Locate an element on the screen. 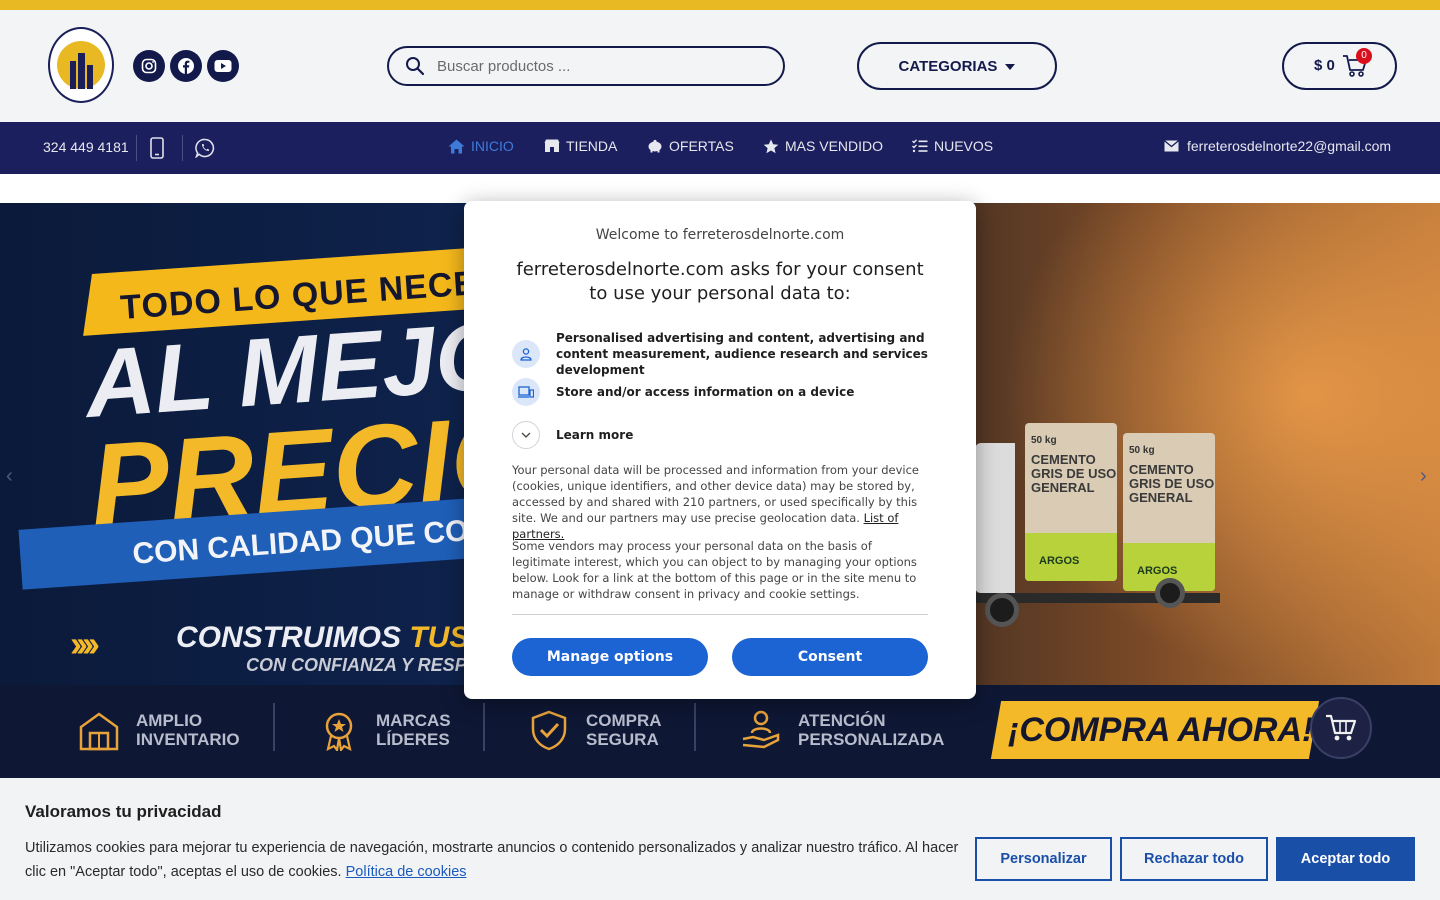 This screenshot has width=1440, height=900. search-input is located at coordinates (597, 66).